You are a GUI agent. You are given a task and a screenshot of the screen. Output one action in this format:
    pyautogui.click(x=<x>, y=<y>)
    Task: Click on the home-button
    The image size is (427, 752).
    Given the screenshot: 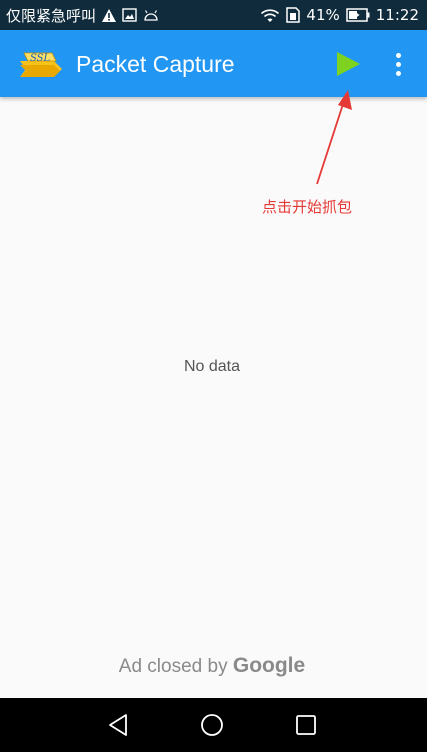 What is the action you would take?
    pyautogui.click(x=212, y=725)
    